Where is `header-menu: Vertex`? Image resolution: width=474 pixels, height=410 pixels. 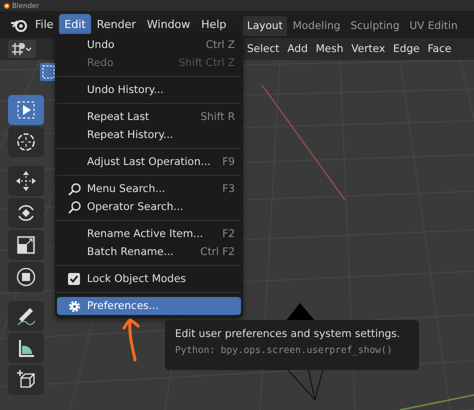 header-menu: Vertex is located at coordinates (368, 49).